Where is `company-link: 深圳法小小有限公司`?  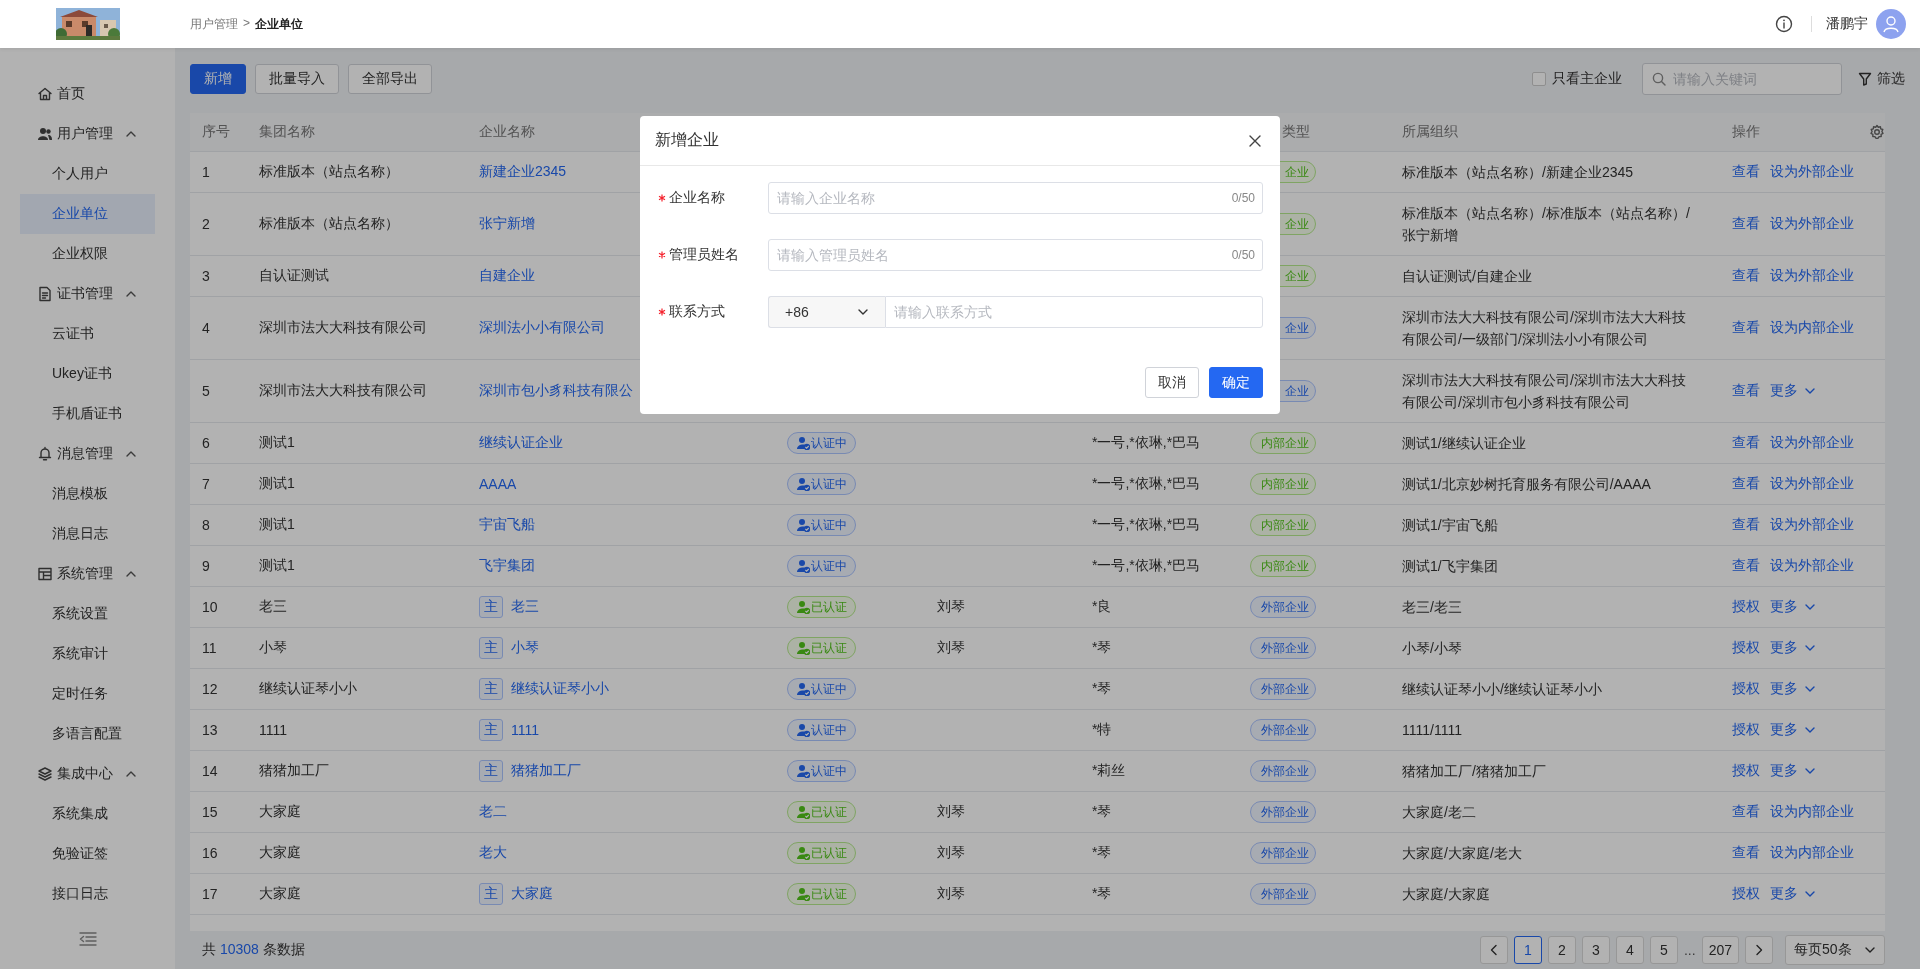 company-link: 深圳法小小有限公司 is located at coordinates (542, 328).